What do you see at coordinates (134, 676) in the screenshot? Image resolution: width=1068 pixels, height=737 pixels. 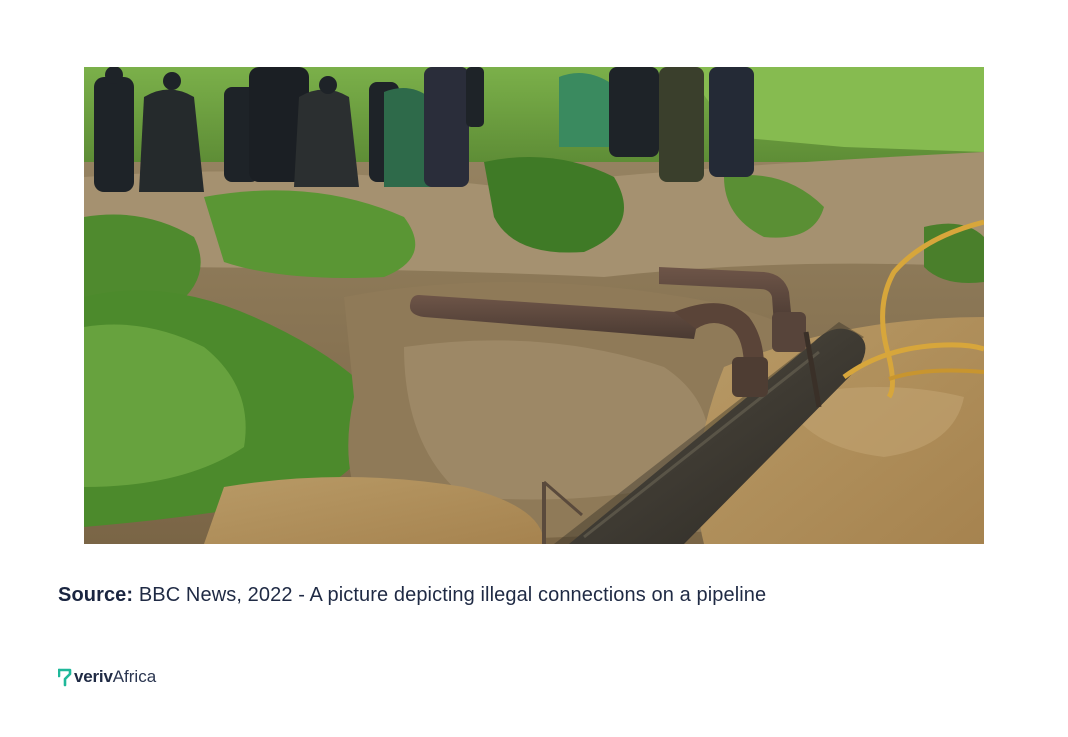 I see `logo-brand-light: Africa` at bounding box center [134, 676].